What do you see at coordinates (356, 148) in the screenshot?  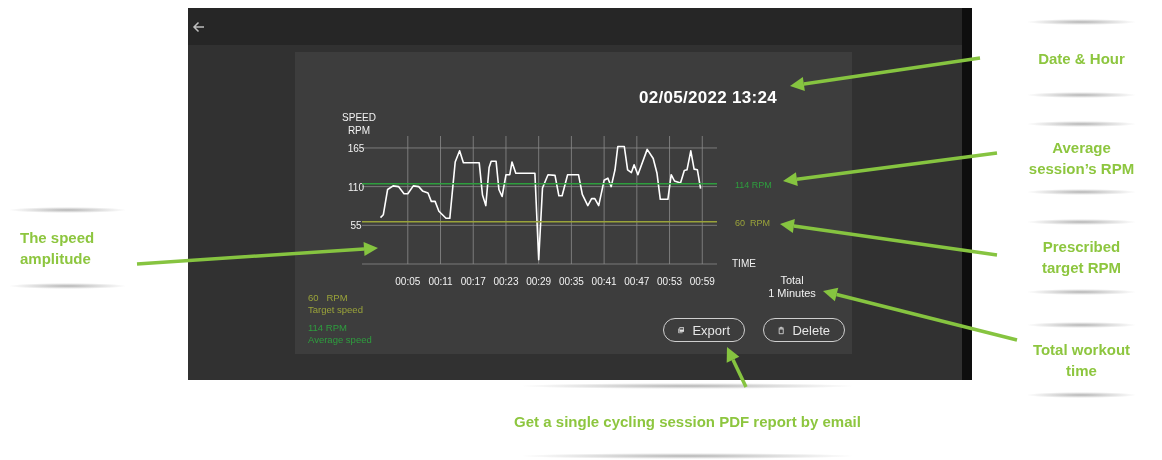 I see `y-tick-label: 165` at bounding box center [356, 148].